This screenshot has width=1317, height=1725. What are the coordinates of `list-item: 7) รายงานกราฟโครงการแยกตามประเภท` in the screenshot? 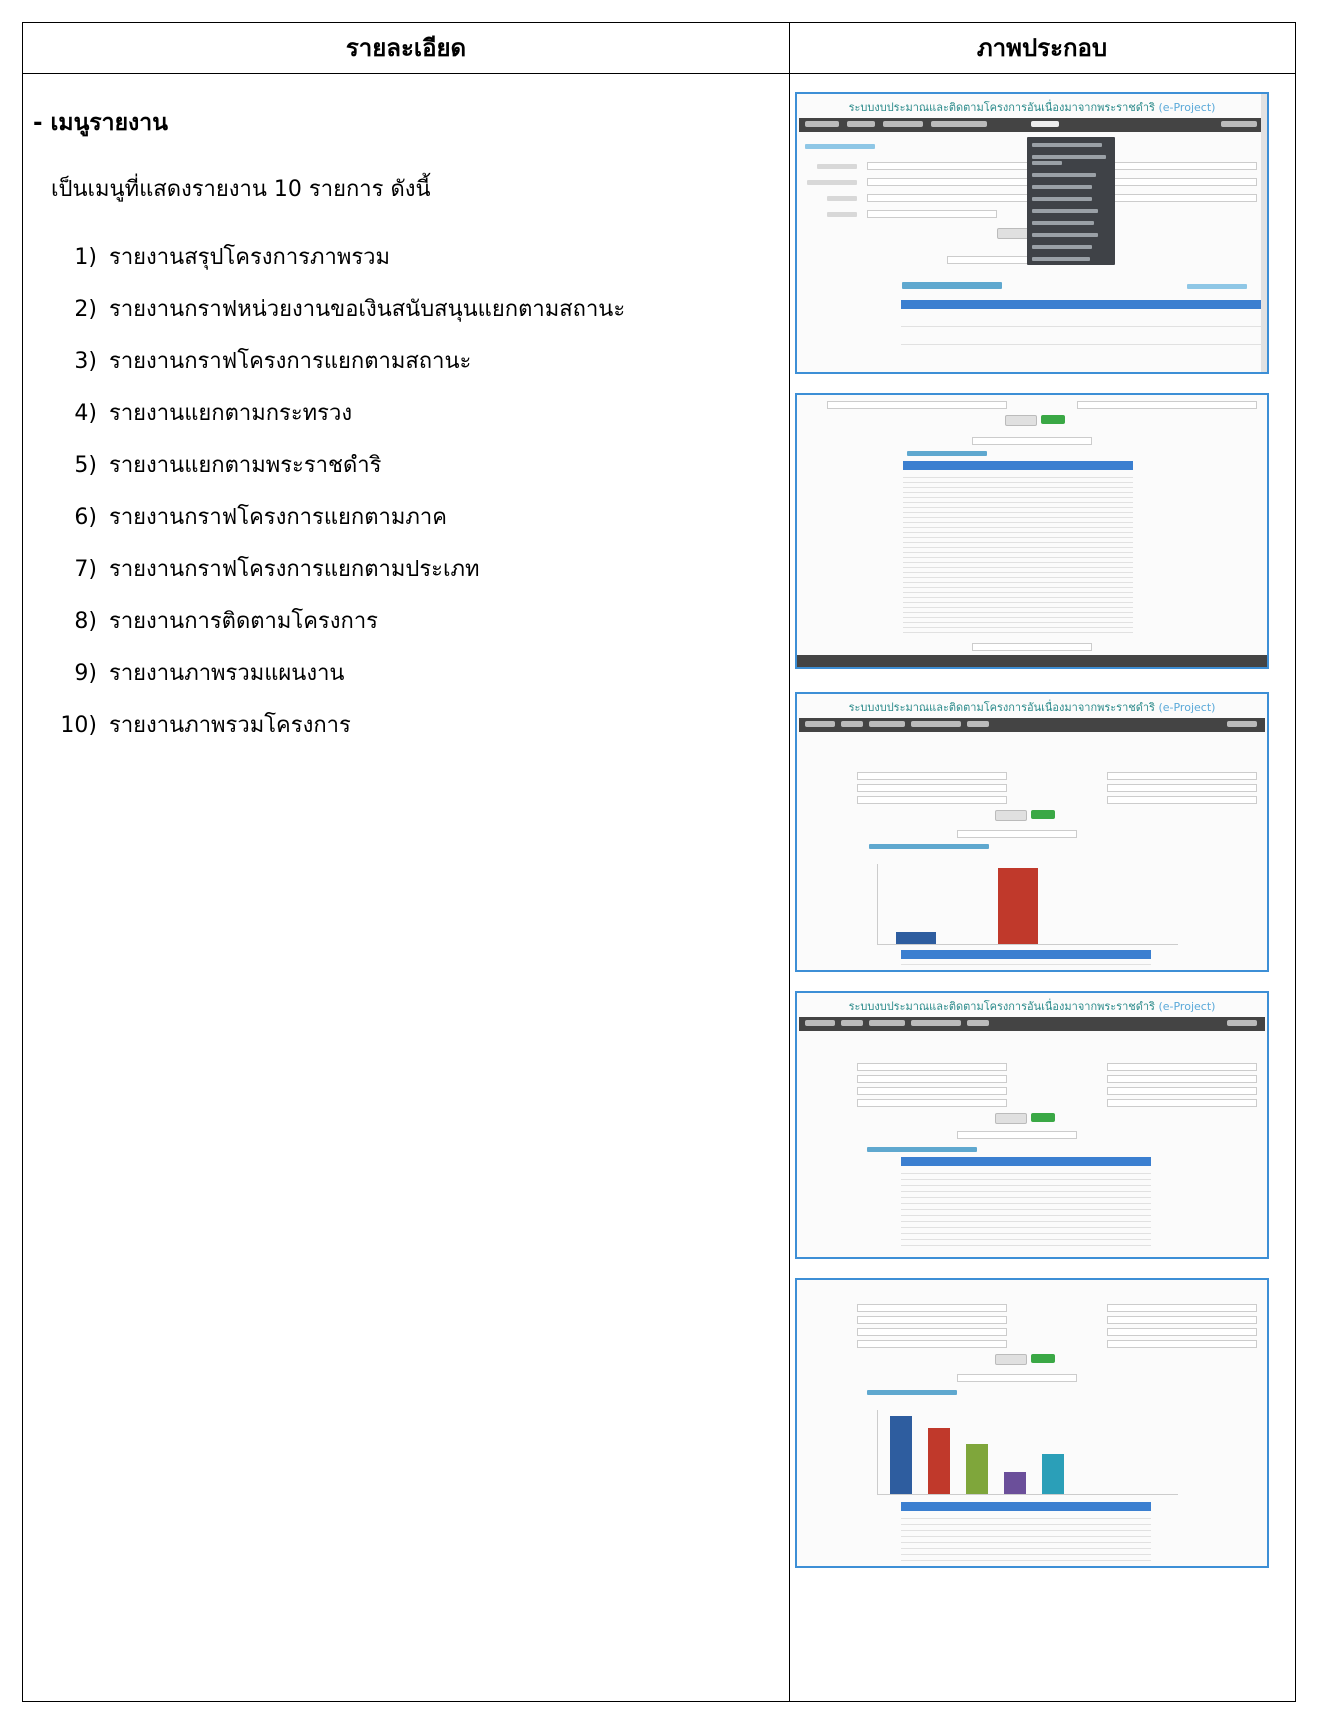 It's located at (403, 570).